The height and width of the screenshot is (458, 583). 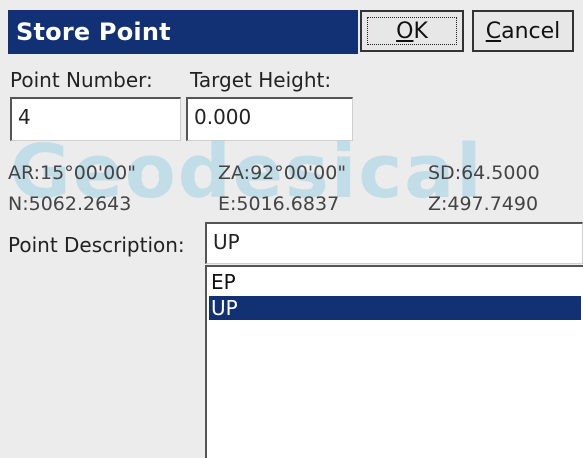 I want to click on dialog-title: Store Point, so click(x=93, y=32).